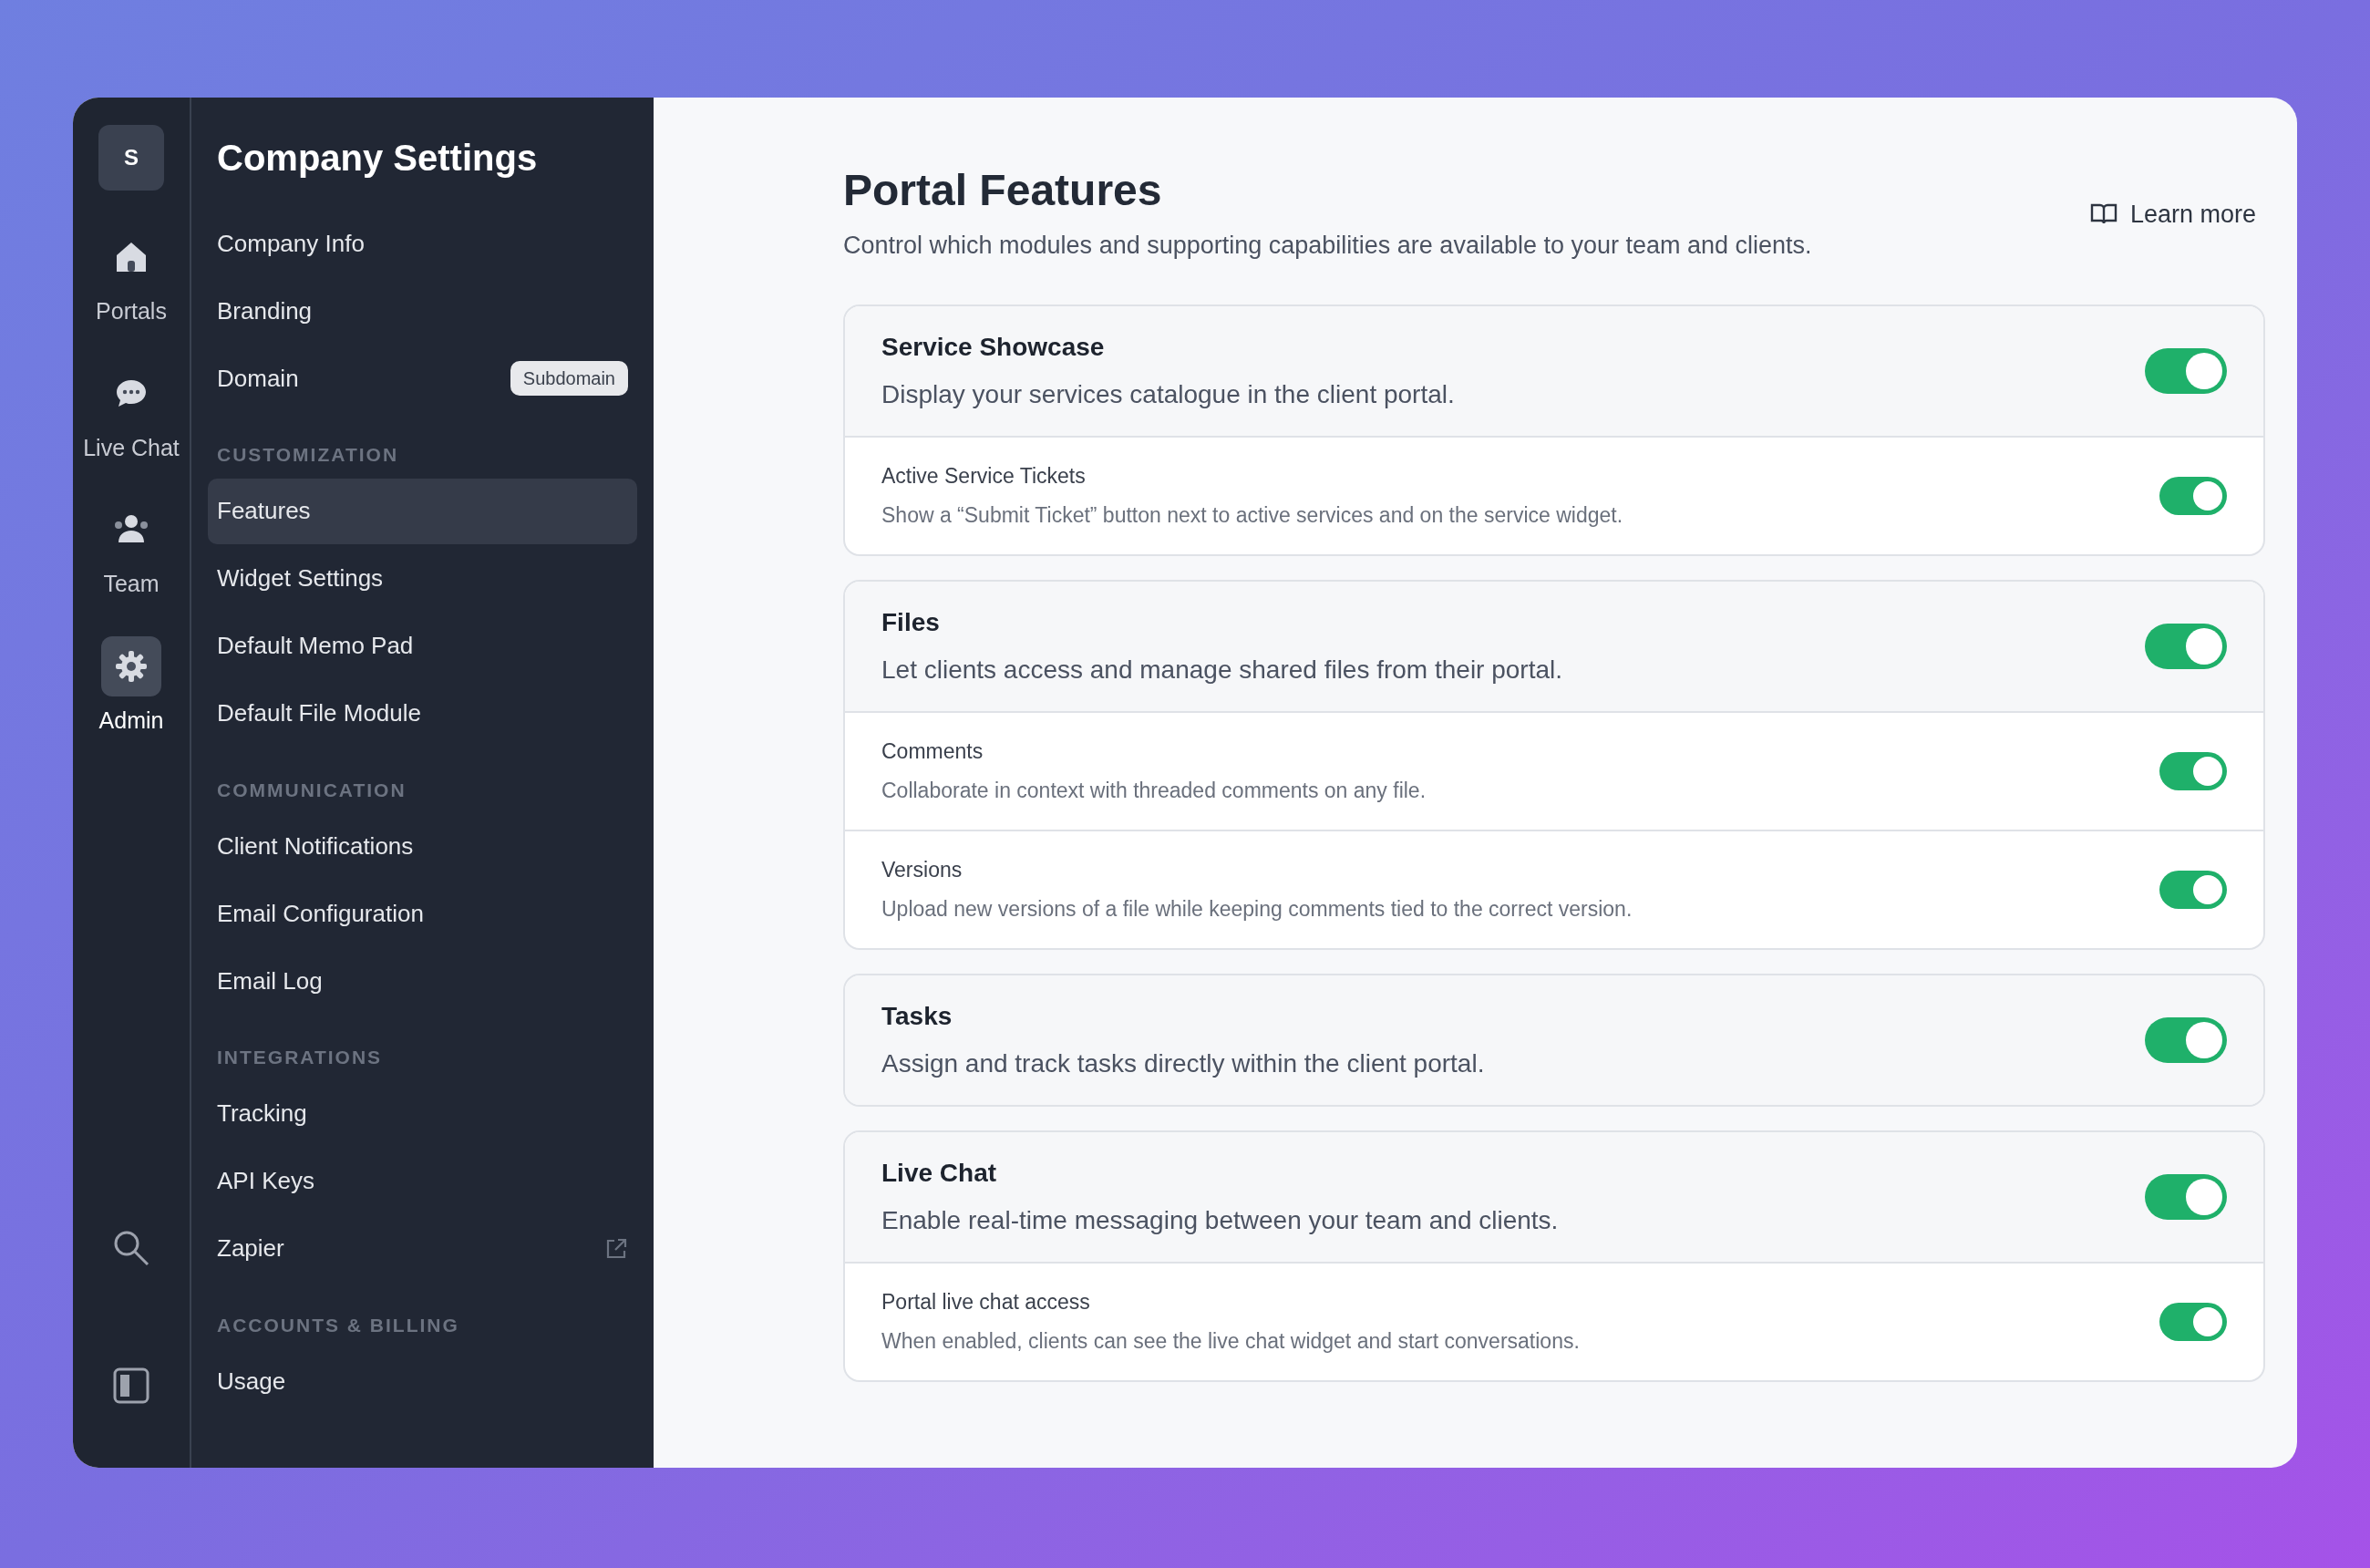 The image size is (2370, 1568). Describe the element at coordinates (131, 1248) in the screenshot. I see `search-icon` at that location.